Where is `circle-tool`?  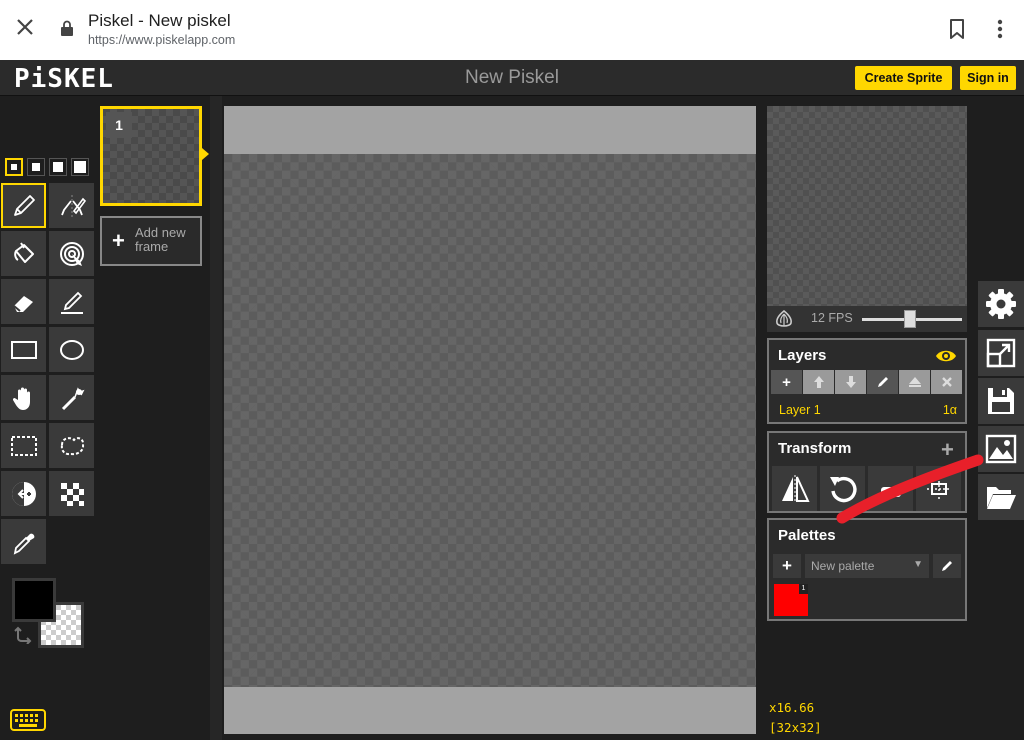
circle-tool is located at coordinates (71, 349).